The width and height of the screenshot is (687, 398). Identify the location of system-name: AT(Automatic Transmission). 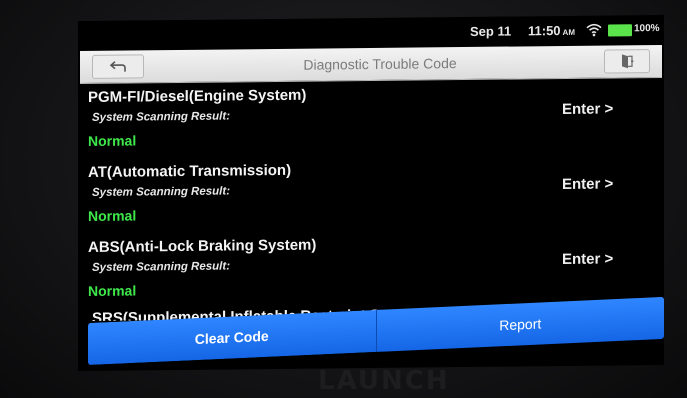
(190, 171).